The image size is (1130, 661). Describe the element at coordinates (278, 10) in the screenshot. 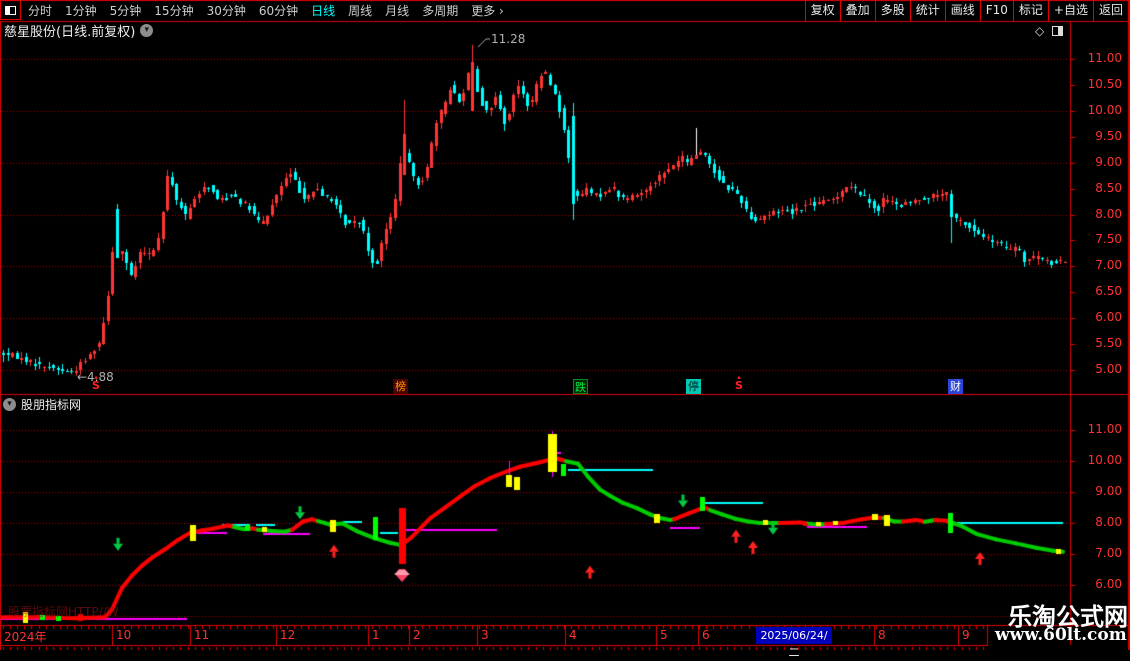

I see `toolbar-item-60分钟: 60分钟` at that location.